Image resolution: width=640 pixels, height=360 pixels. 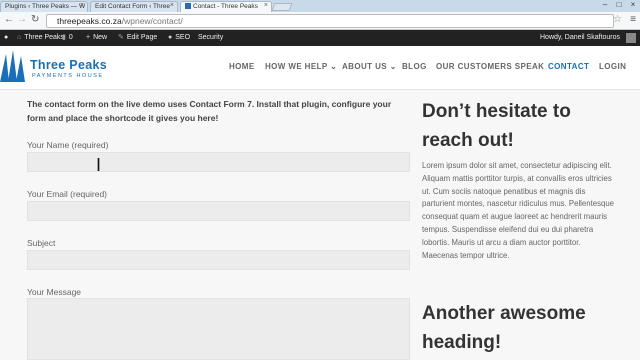 I want to click on browser-tab-edit-contact-form: Edit Contact Form ‹ Three ×, so click(x=134, y=6).